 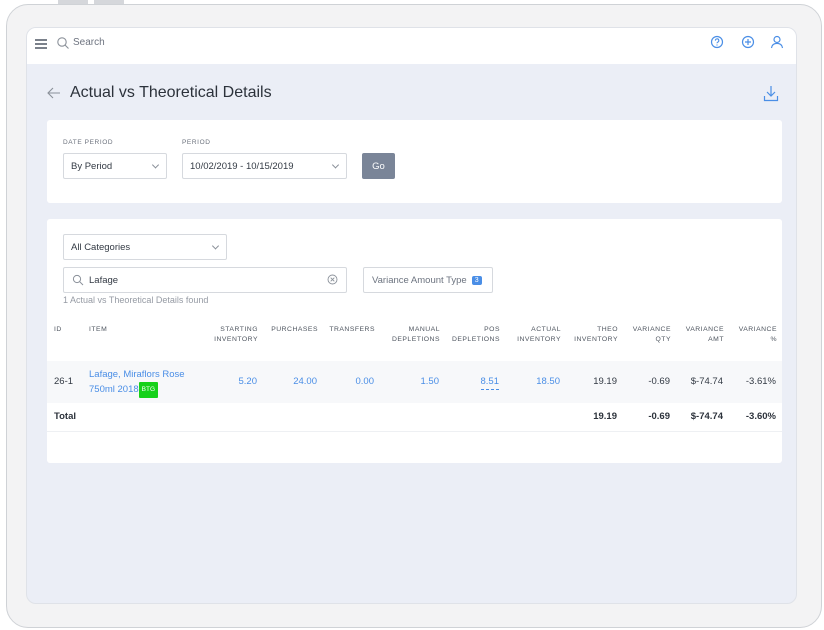 I want to click on col-manual-depletions: MANUAL DEPLETIONS, so click(x=415, y=334).